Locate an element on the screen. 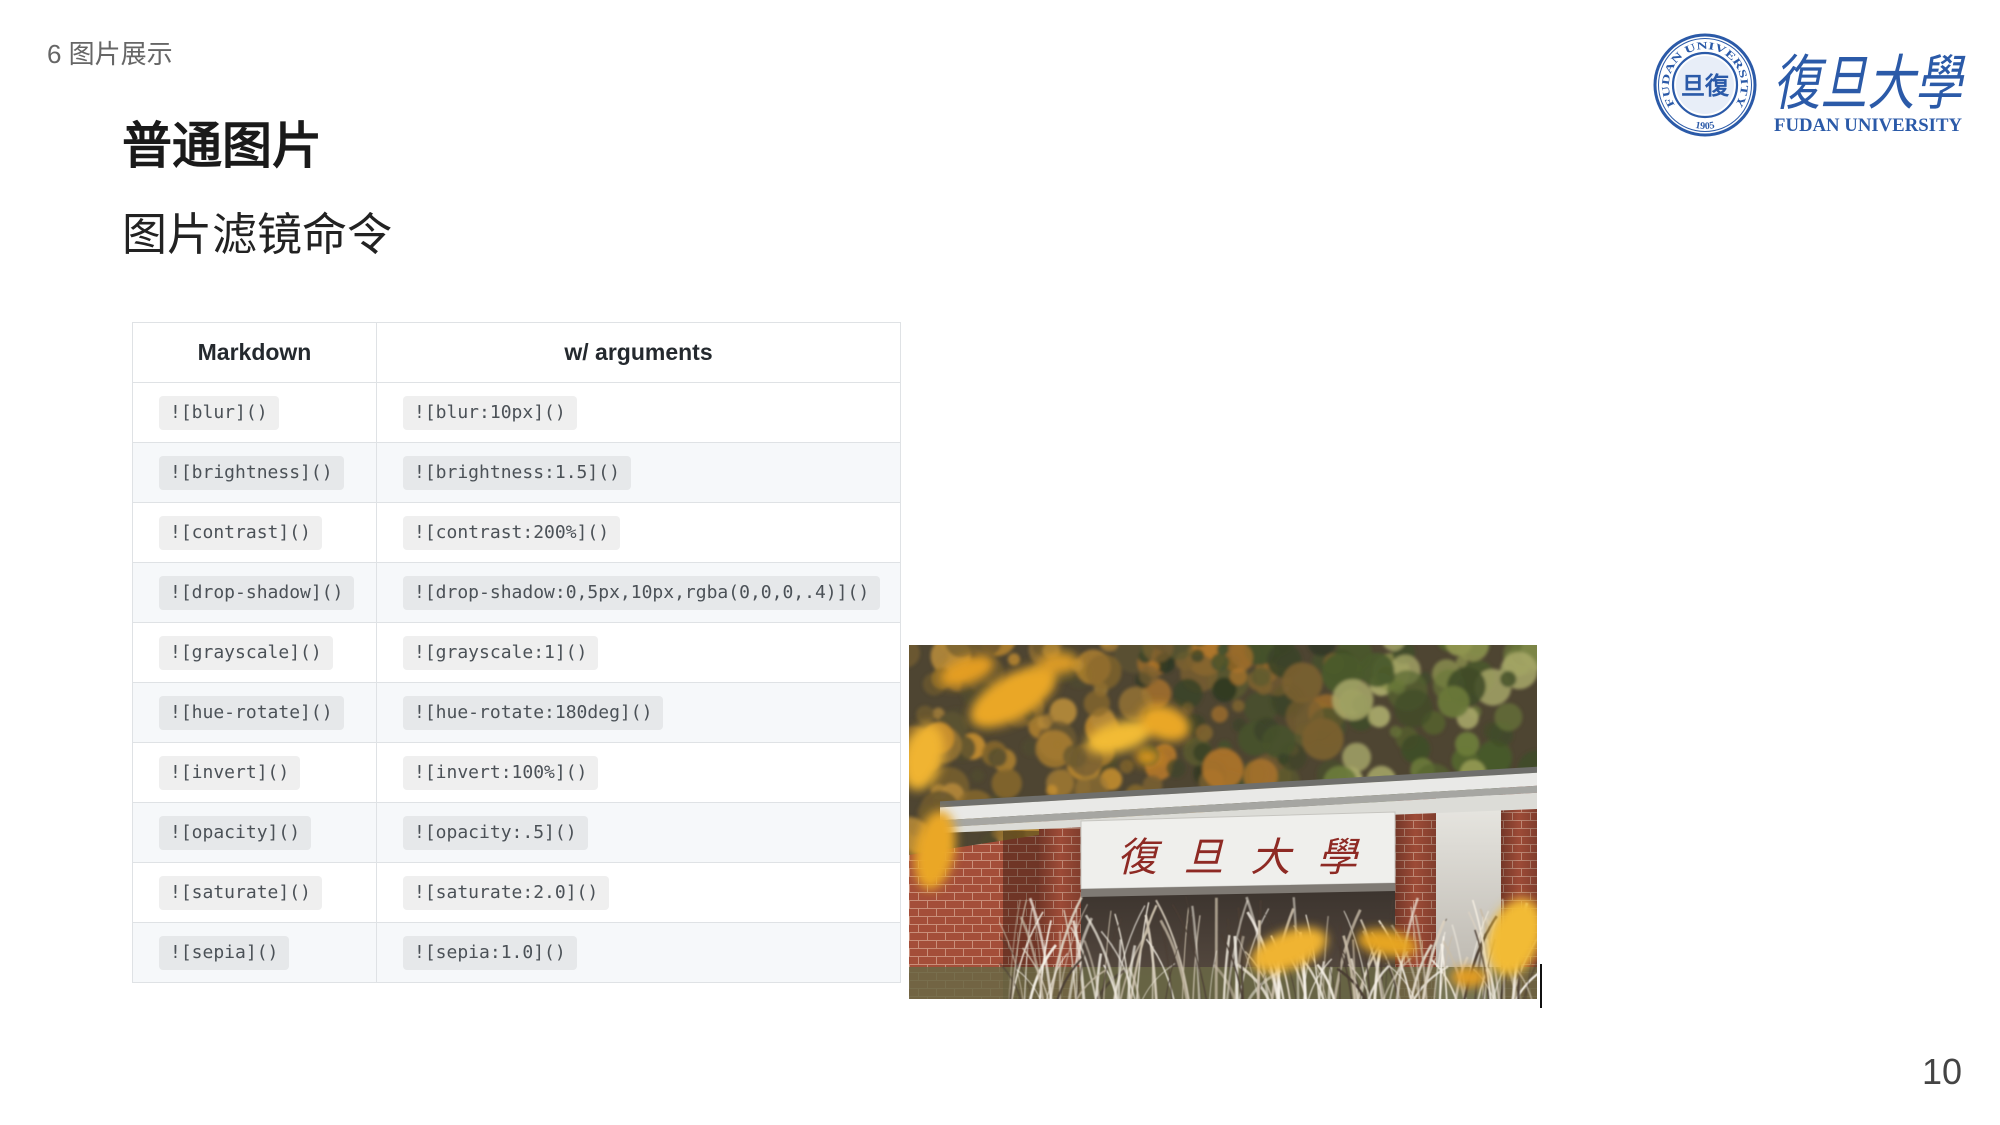 The width and height of the screenshot is (2000, 1125). arguments-cell: ![blur:10px]() is located at coordinates (638, 412).